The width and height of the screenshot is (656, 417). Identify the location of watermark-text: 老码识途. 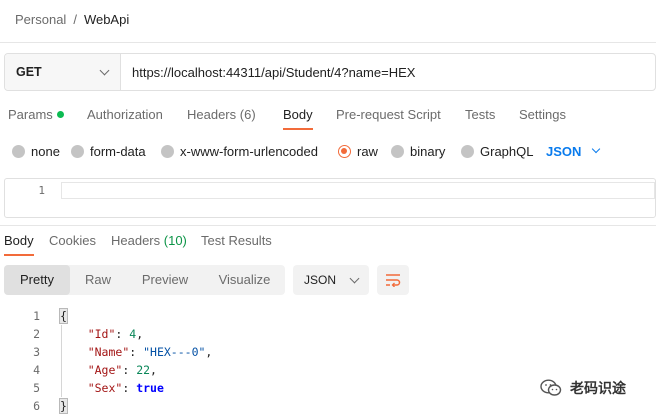
(598, 388).